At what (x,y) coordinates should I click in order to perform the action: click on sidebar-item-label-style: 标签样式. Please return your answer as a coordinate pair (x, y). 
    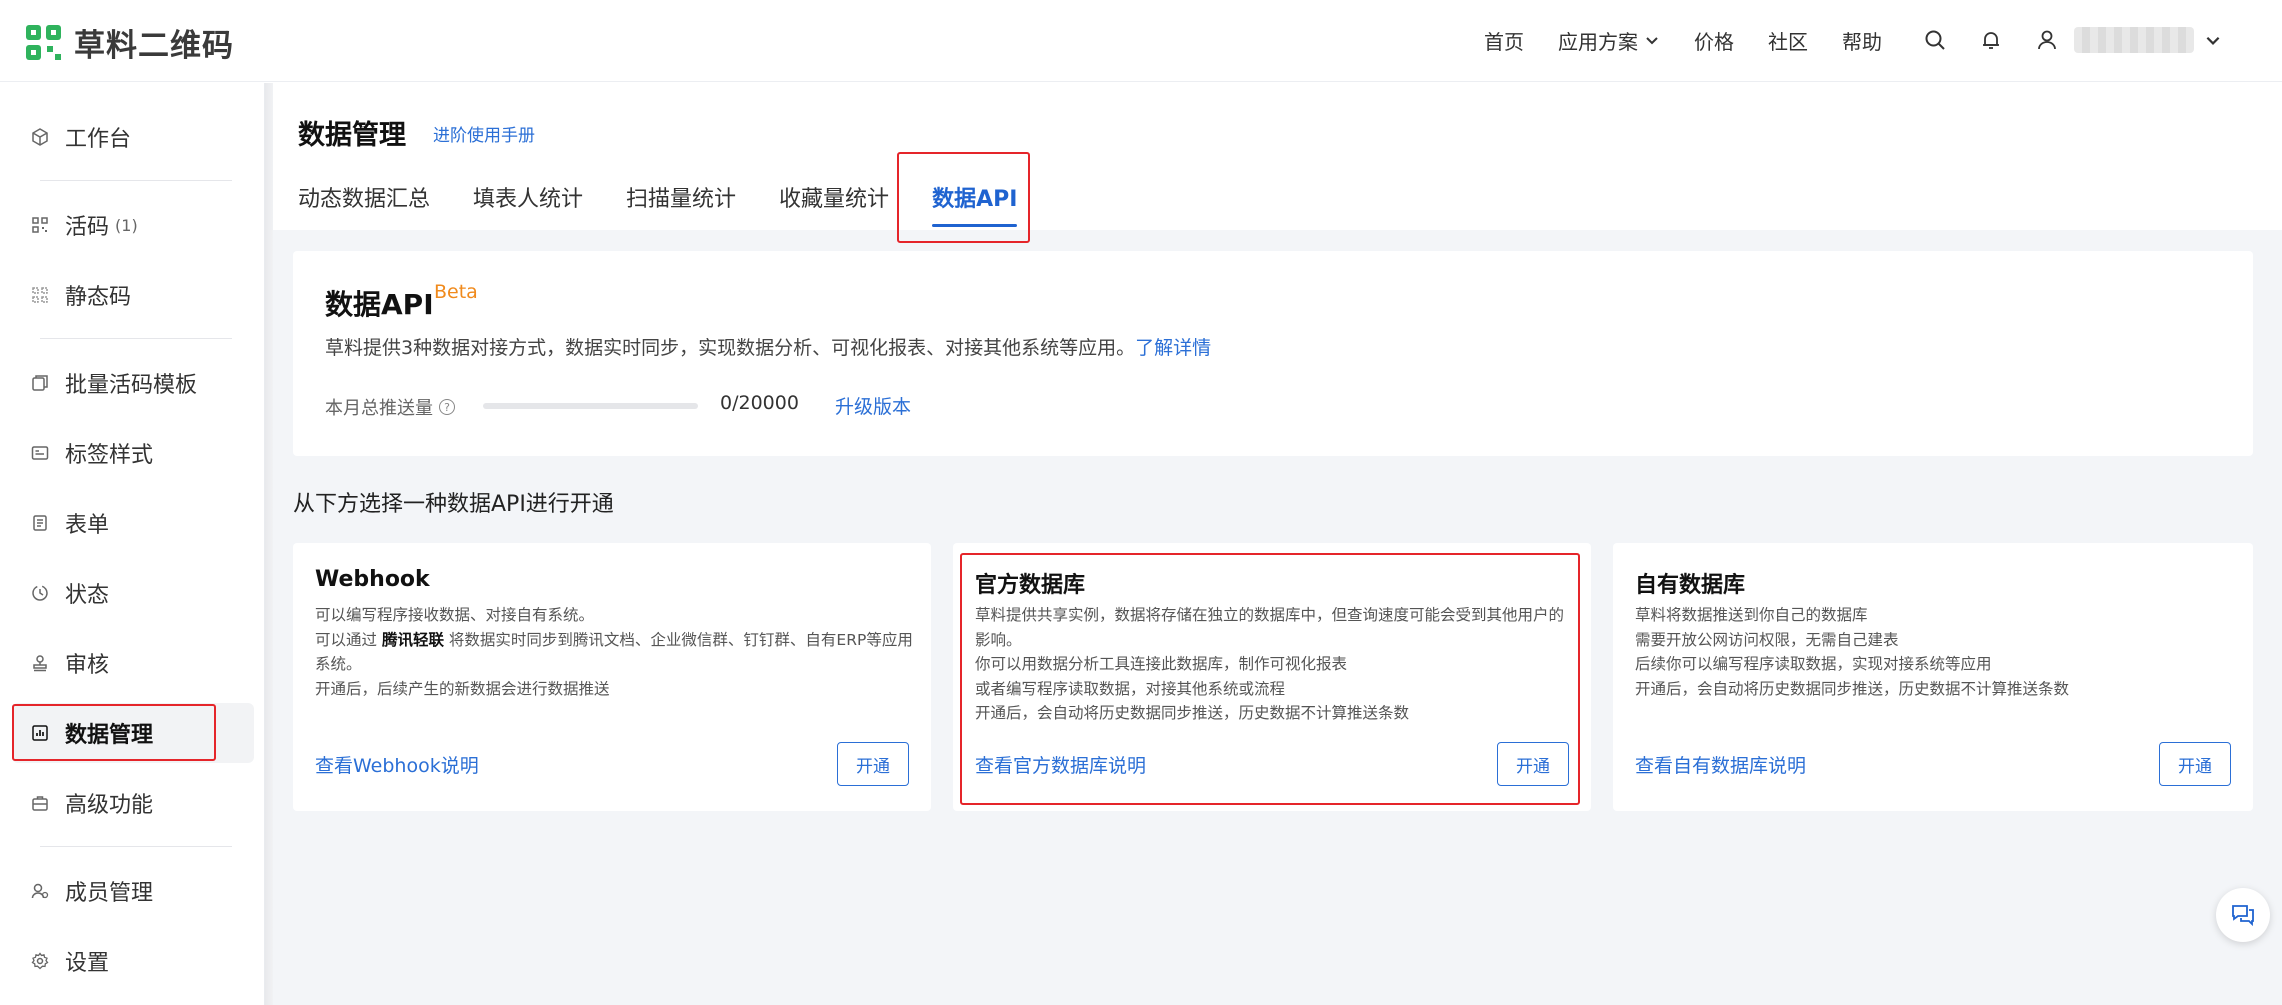
    Looking at the image, I should click on (133, 453).